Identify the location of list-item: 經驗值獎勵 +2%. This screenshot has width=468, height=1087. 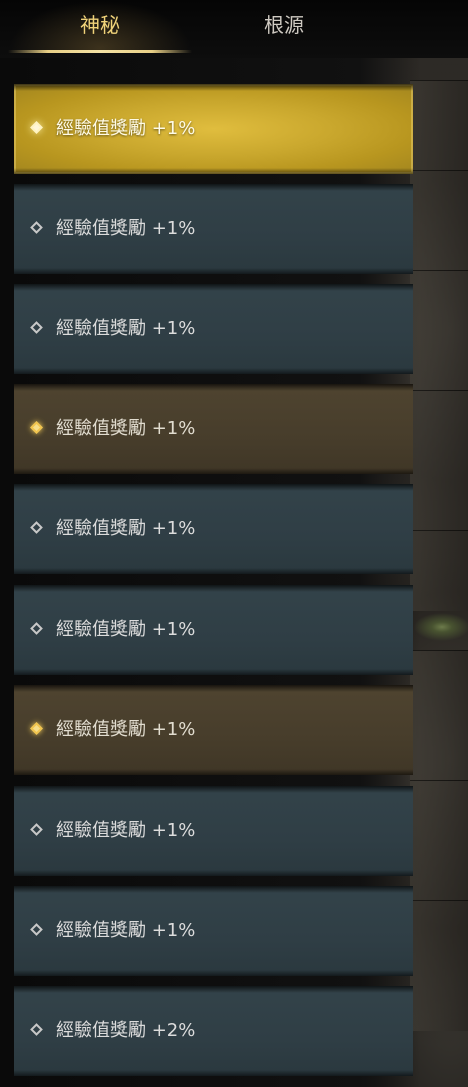
(213, 1031).